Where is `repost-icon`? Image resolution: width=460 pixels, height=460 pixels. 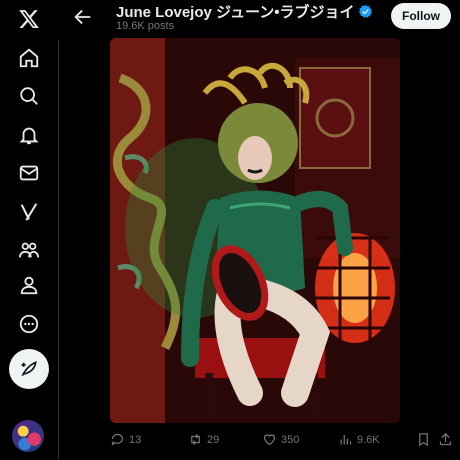
repost-icon is located at coordinates (195, 439).